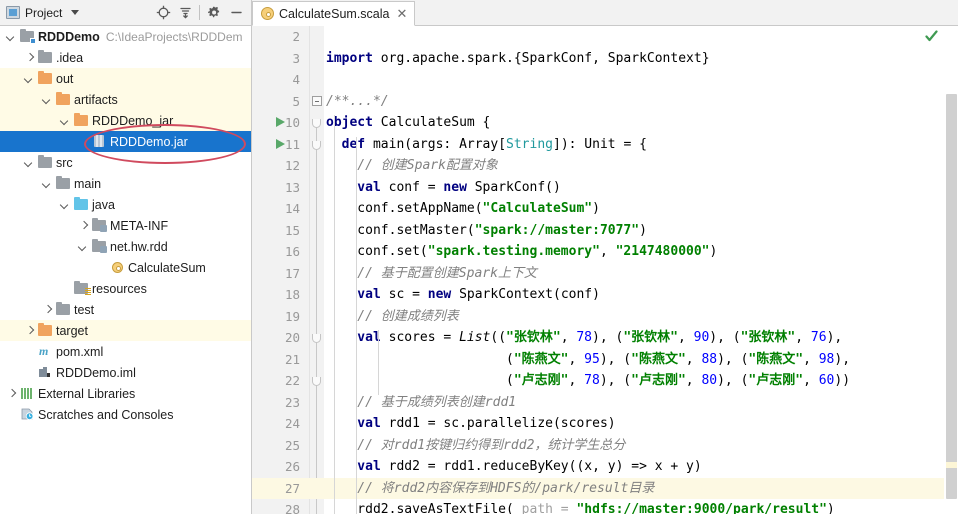 This screenshot has height=514, width=958. I want to click on code-line-4: 4, so click(605, 80).